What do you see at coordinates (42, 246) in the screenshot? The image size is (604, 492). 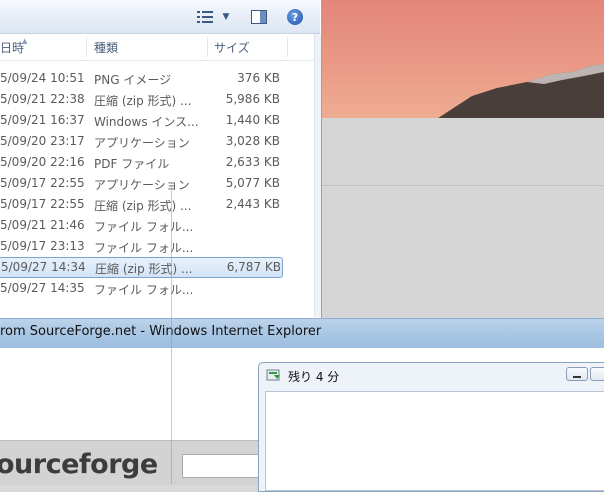 I see `file-date: 5/09/17 23:13` at bounding box center [42, 246].